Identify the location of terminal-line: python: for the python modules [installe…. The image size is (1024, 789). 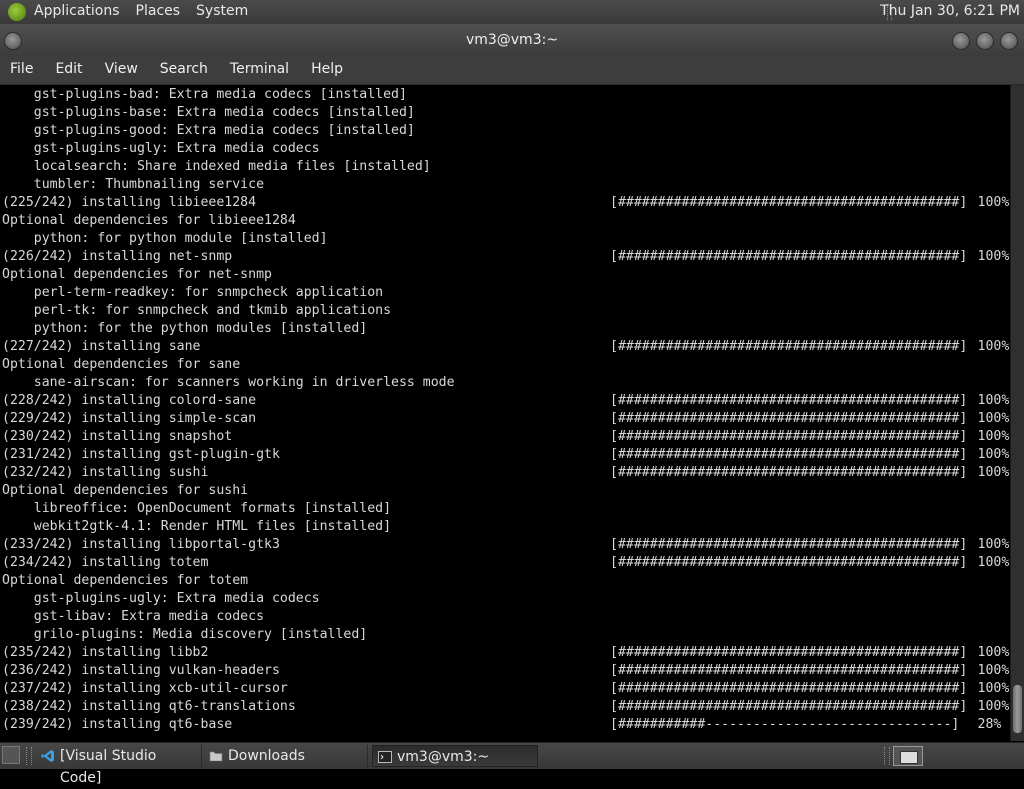
(185, 328).